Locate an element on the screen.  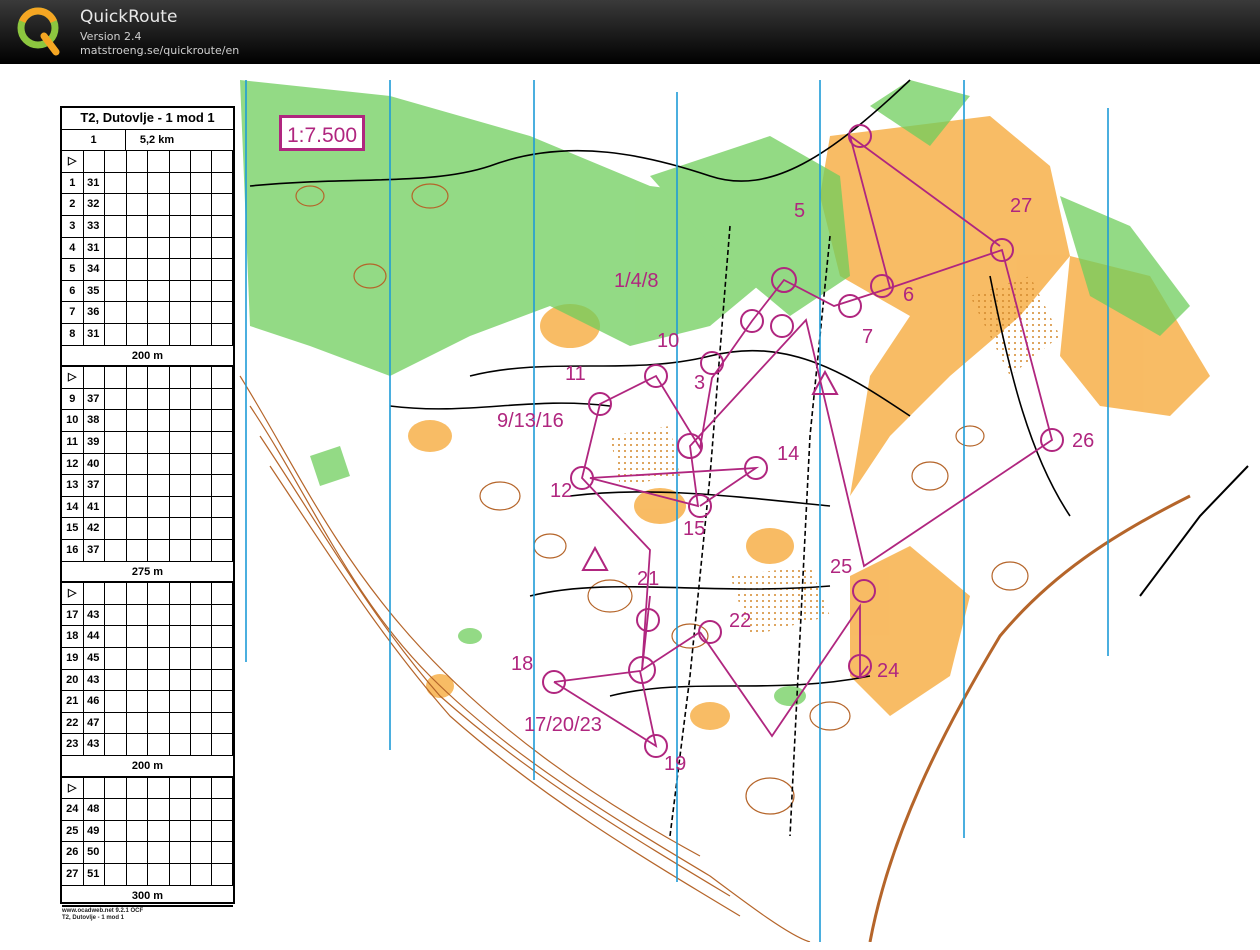
control-code: 37 is located at coordinates (94, 550).